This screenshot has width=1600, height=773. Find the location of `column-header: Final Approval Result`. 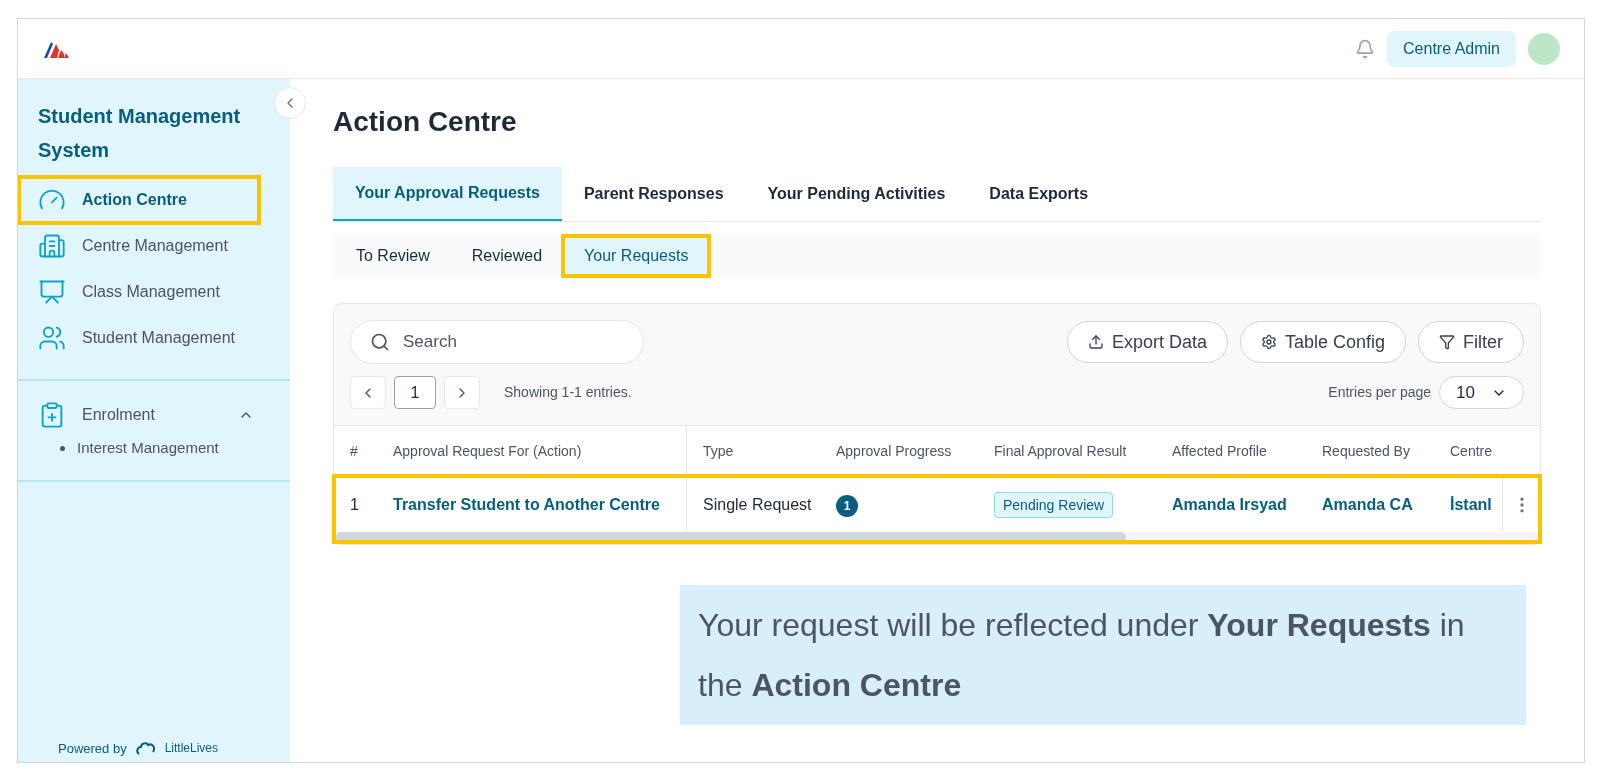

column-header: Final Approval Result is located at coordinates (1061, 451).